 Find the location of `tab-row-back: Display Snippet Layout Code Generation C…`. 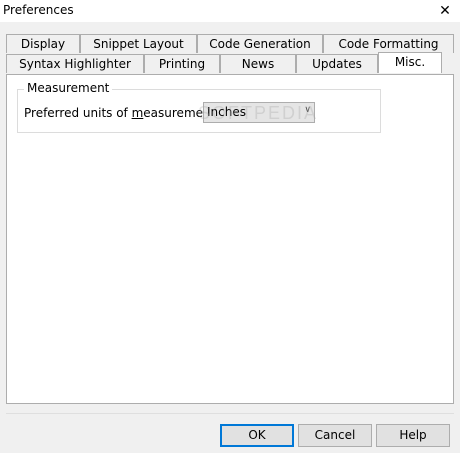

tab-row-back: Display Snippet Layout Code Generation C… is located at coordinates (230, 44).